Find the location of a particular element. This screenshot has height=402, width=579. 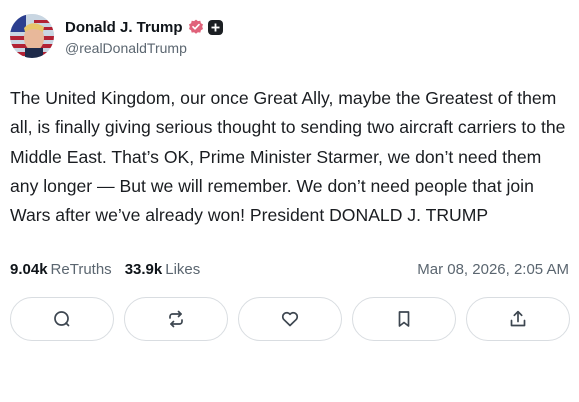

post-header: Donald J. Trump @realDonaldTrump is located at coordinates (116, 36).